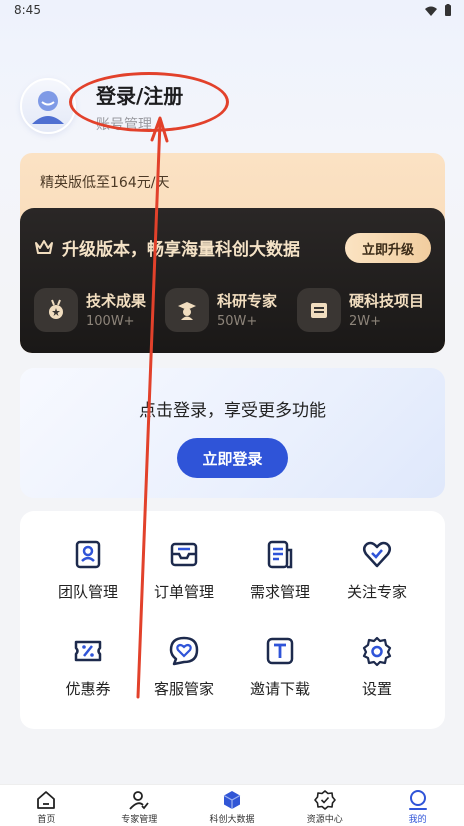 The width and height of the screenshot is (464, 826). I want to click on menu-item-demand: 需求管理, so click(280, 573).